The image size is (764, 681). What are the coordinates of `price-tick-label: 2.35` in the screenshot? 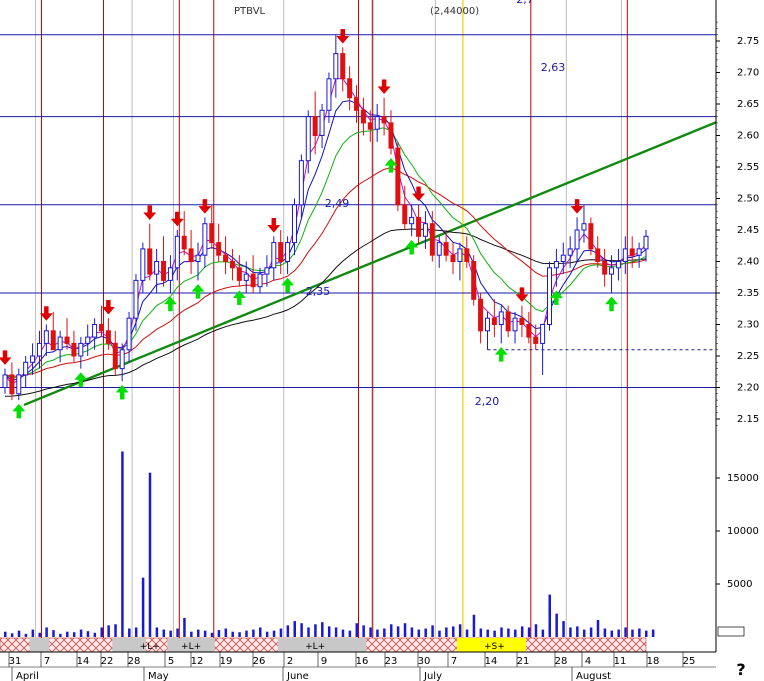 It's located at (748, 293).